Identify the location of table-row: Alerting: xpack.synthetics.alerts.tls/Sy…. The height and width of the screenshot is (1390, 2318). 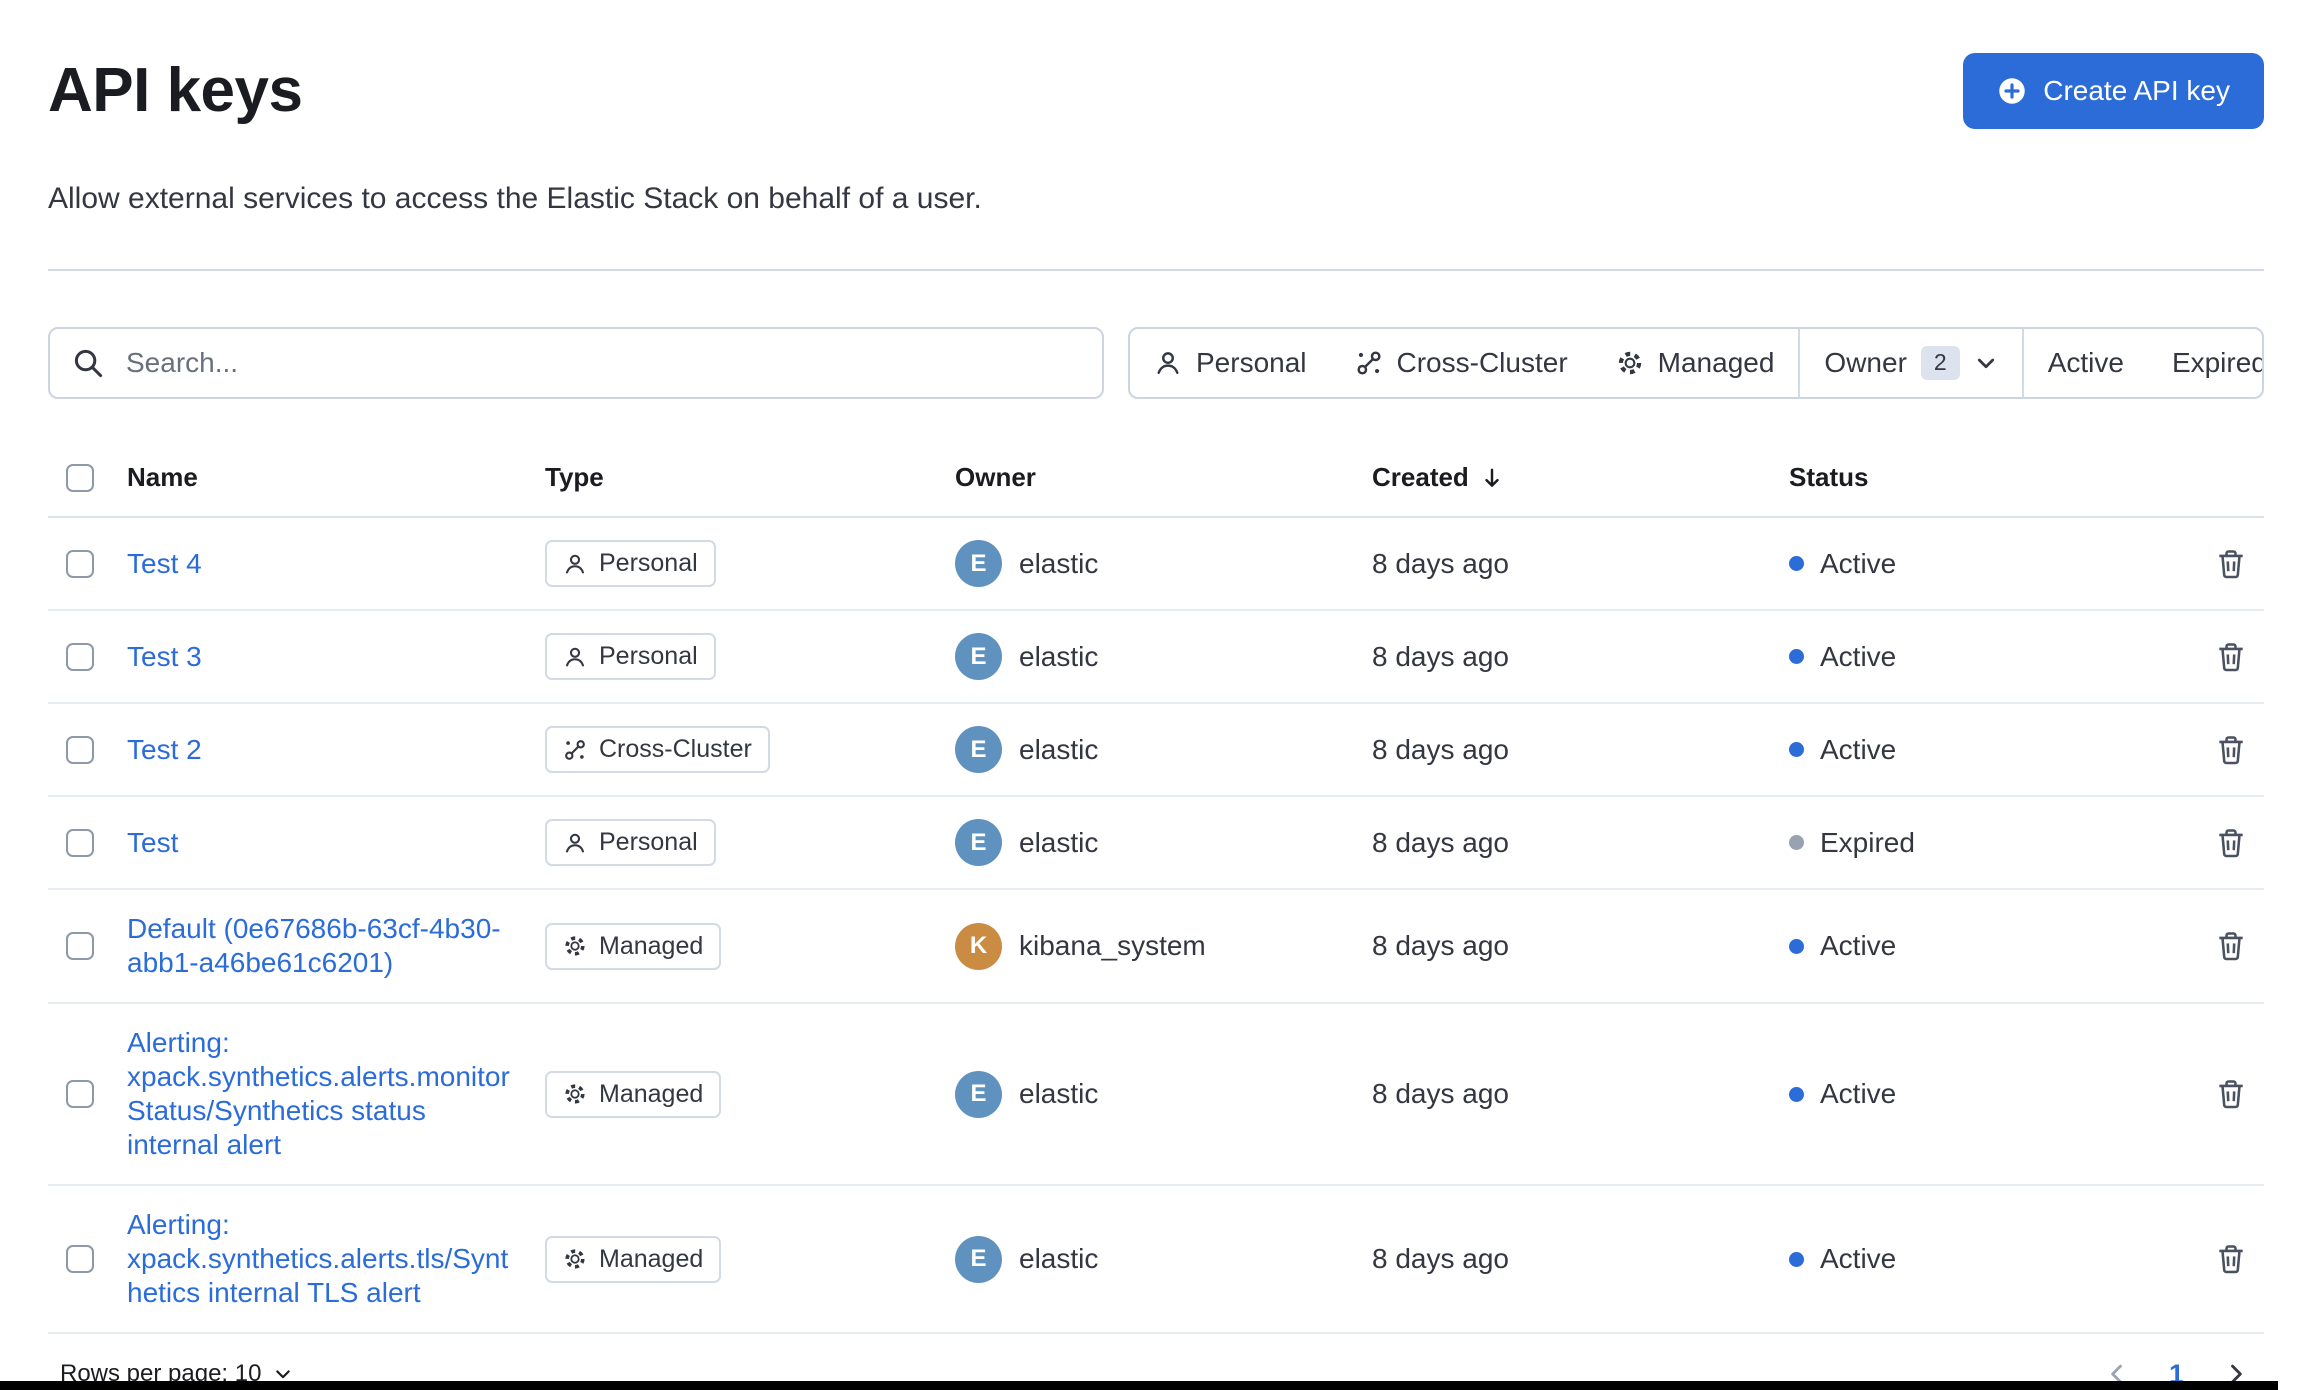
(1156, 1260).